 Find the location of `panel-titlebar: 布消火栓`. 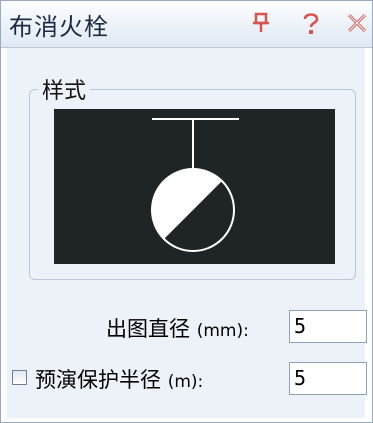

panel-titlebar: 布消火栓 is located at coordinates (186, 24).